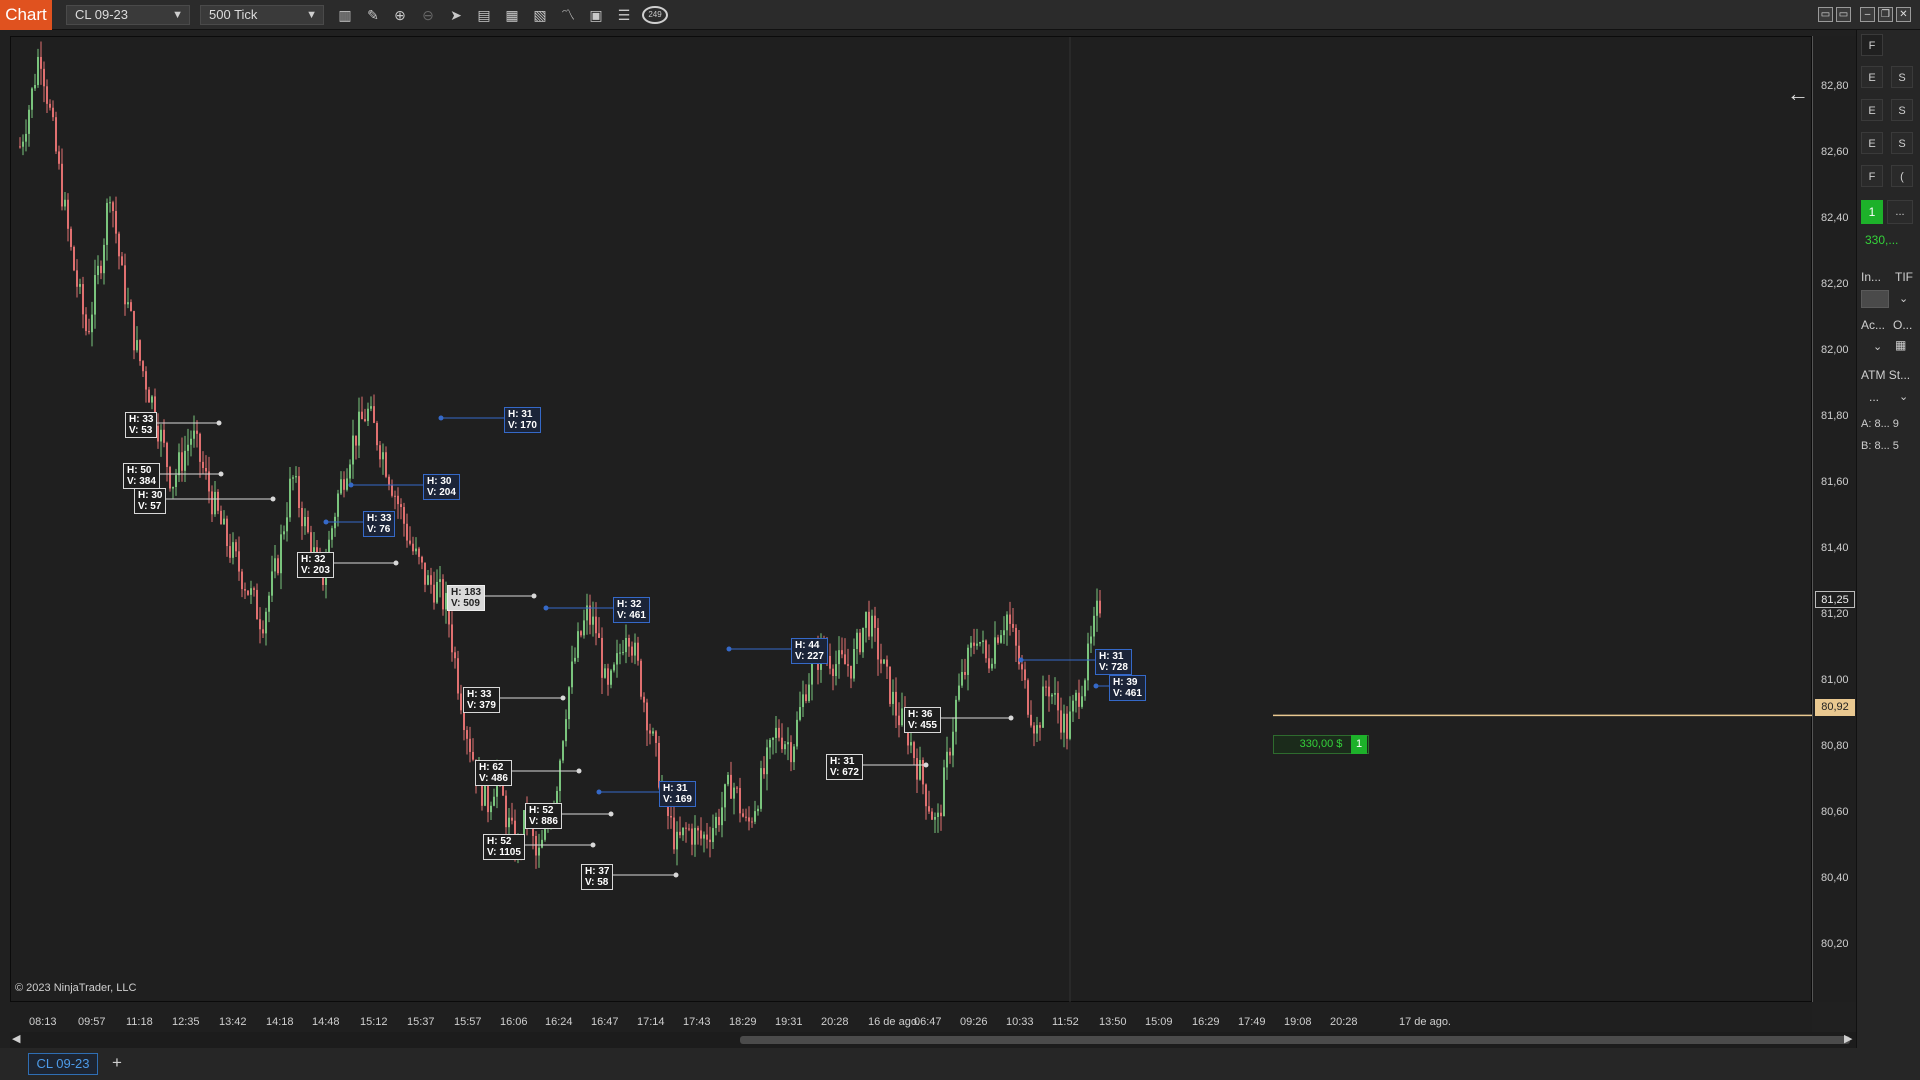 The image size is (1920, 1080). I want to click on swing-annotation: H: 52 V: 886, so click(543, 816).